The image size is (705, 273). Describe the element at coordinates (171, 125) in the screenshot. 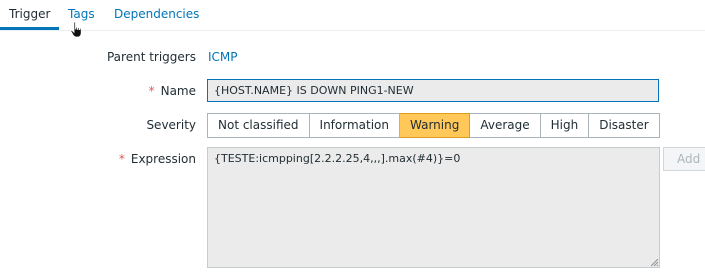

I see `severity-label: Severity` at that location.